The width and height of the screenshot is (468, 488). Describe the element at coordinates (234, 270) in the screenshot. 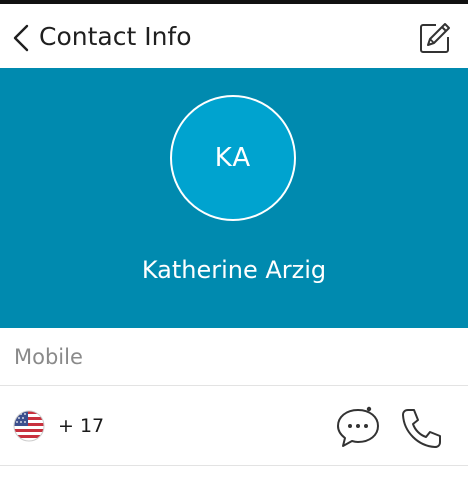

I see `contact-name: Katherine Arzig` at that location.